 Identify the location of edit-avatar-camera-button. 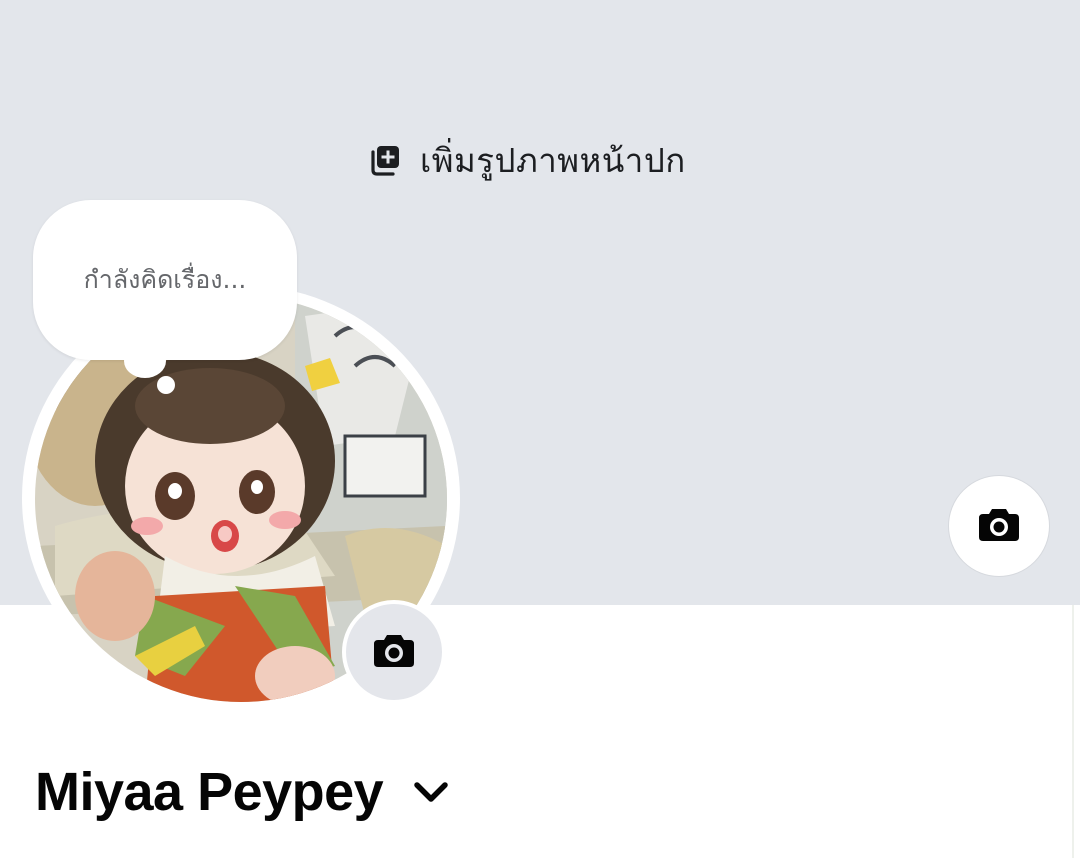
(394, 652).